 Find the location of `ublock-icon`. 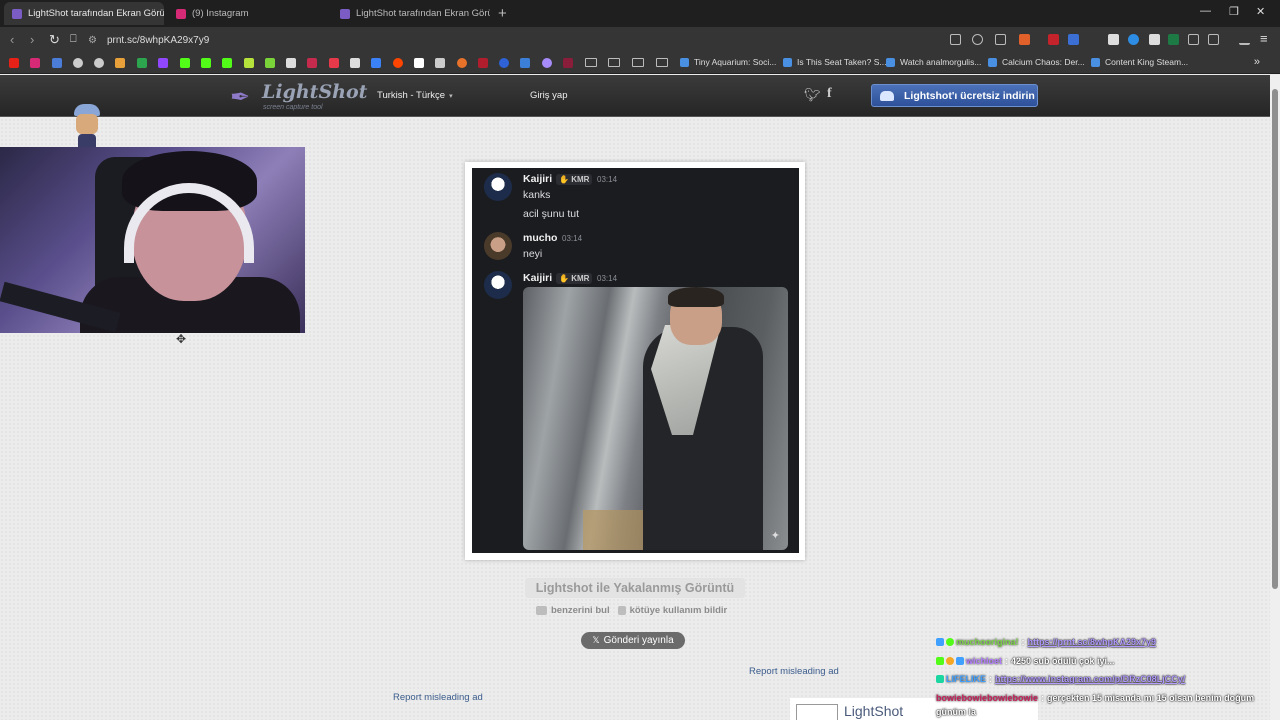

ublock-icon is located at coordinates (1053, 39).